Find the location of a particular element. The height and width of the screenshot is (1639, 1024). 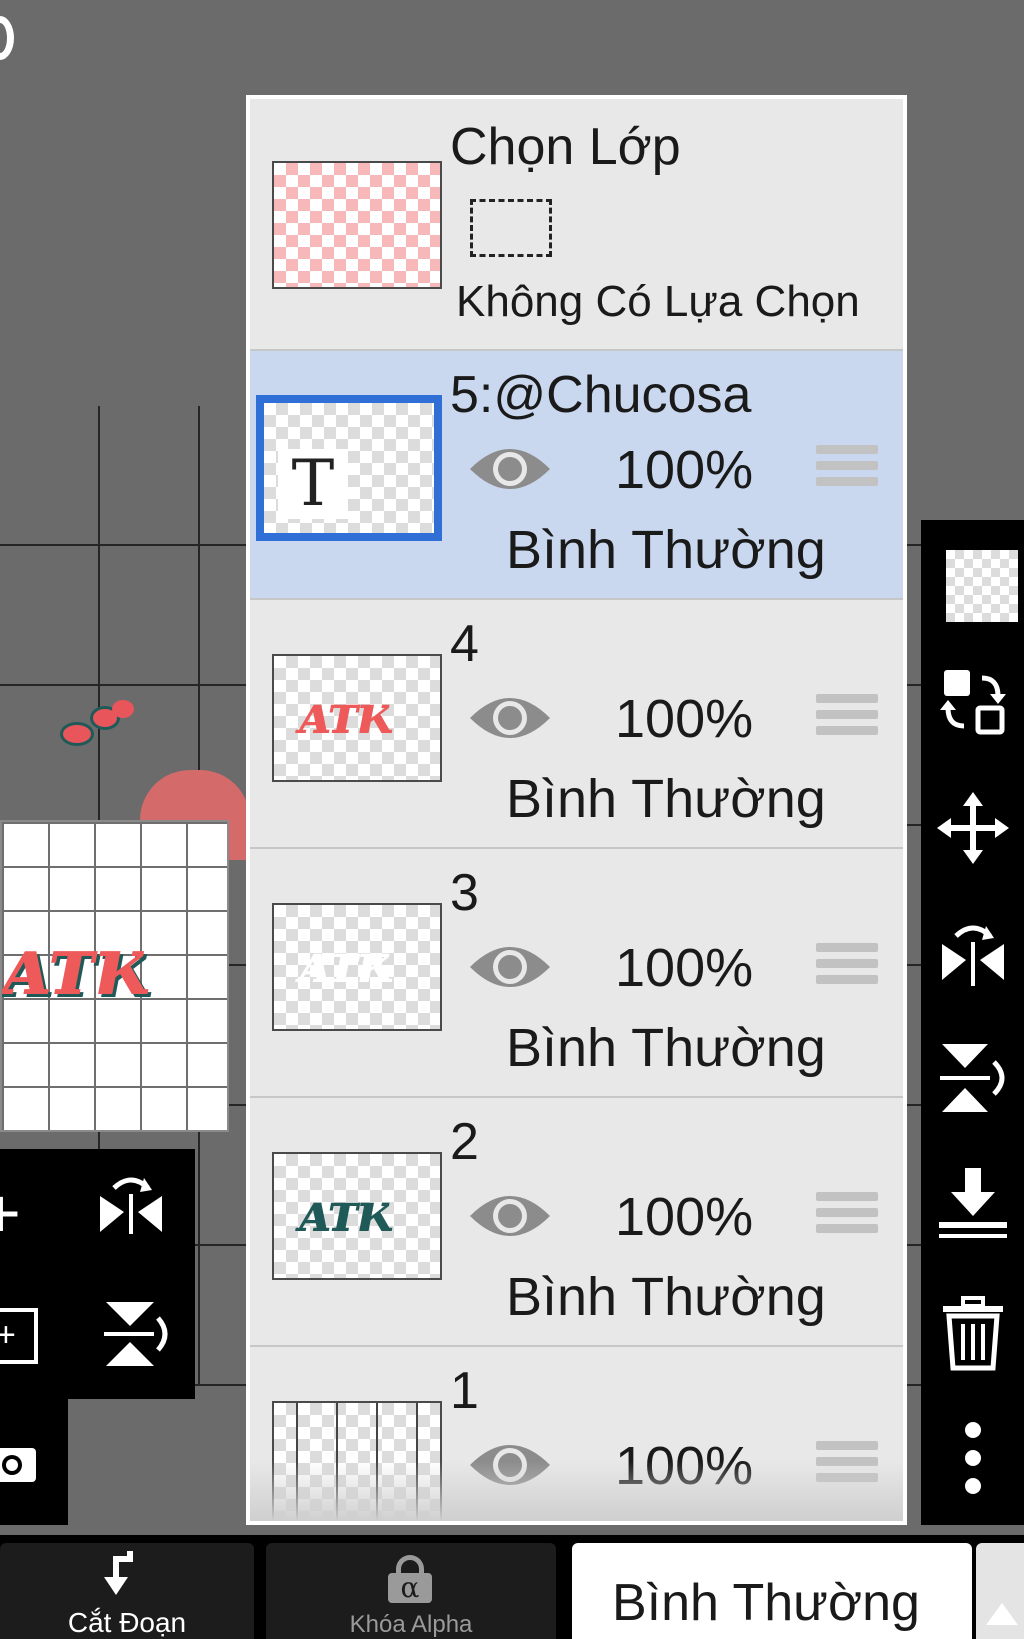

navigator-artwork: ᴀᴛĸ is located at coordinates (75, 966).